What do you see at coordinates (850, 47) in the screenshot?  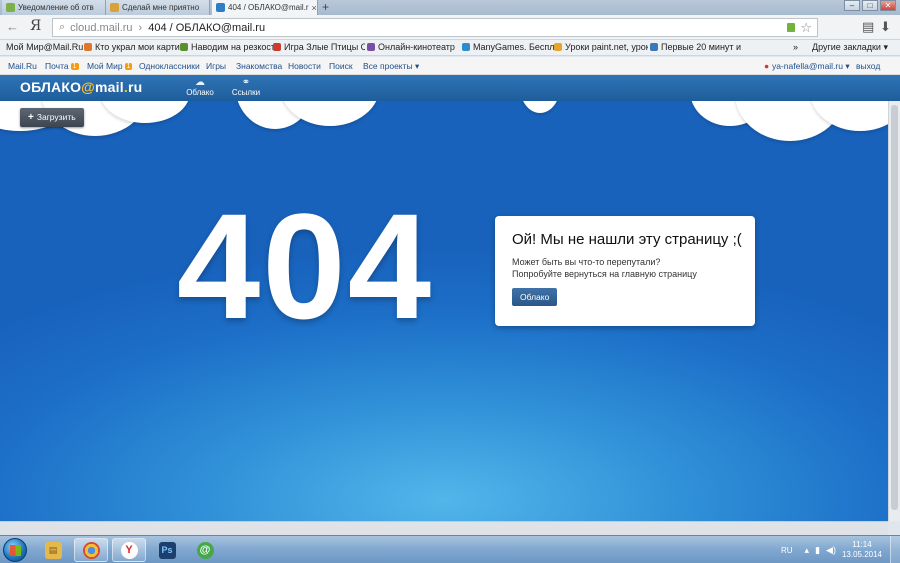 I see `other-bookmarks-button: Другие закладки ▾` at bounding box center [850, 47].